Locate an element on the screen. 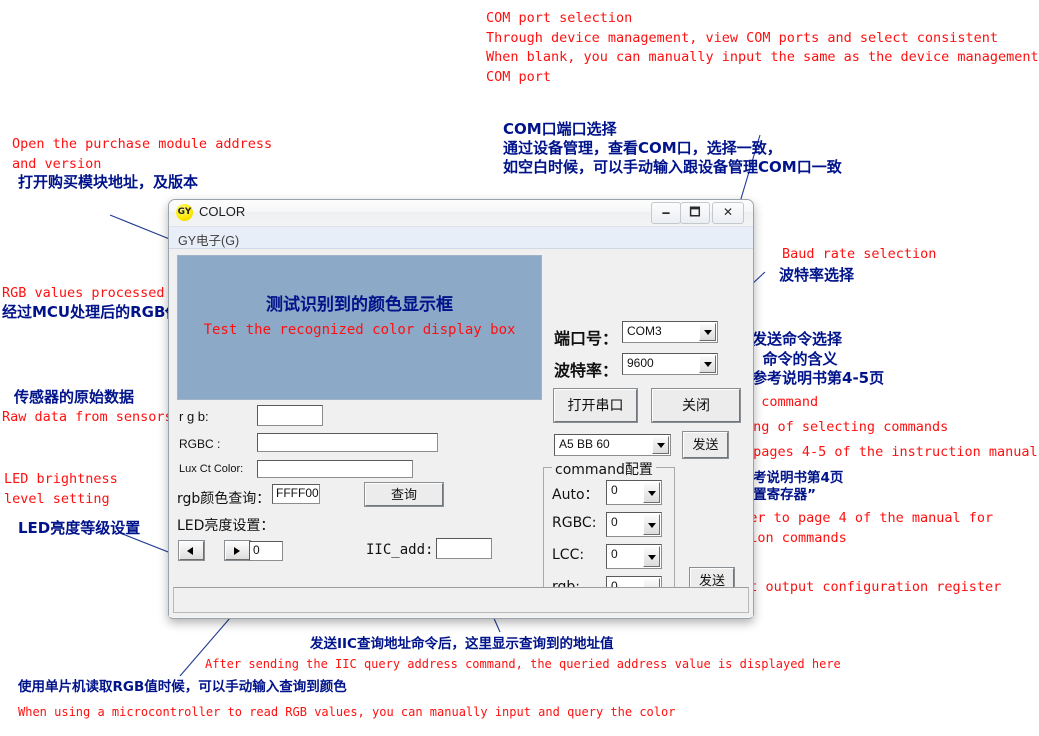  rgbc-label: RGBC : is located at coordinates (200, 444).